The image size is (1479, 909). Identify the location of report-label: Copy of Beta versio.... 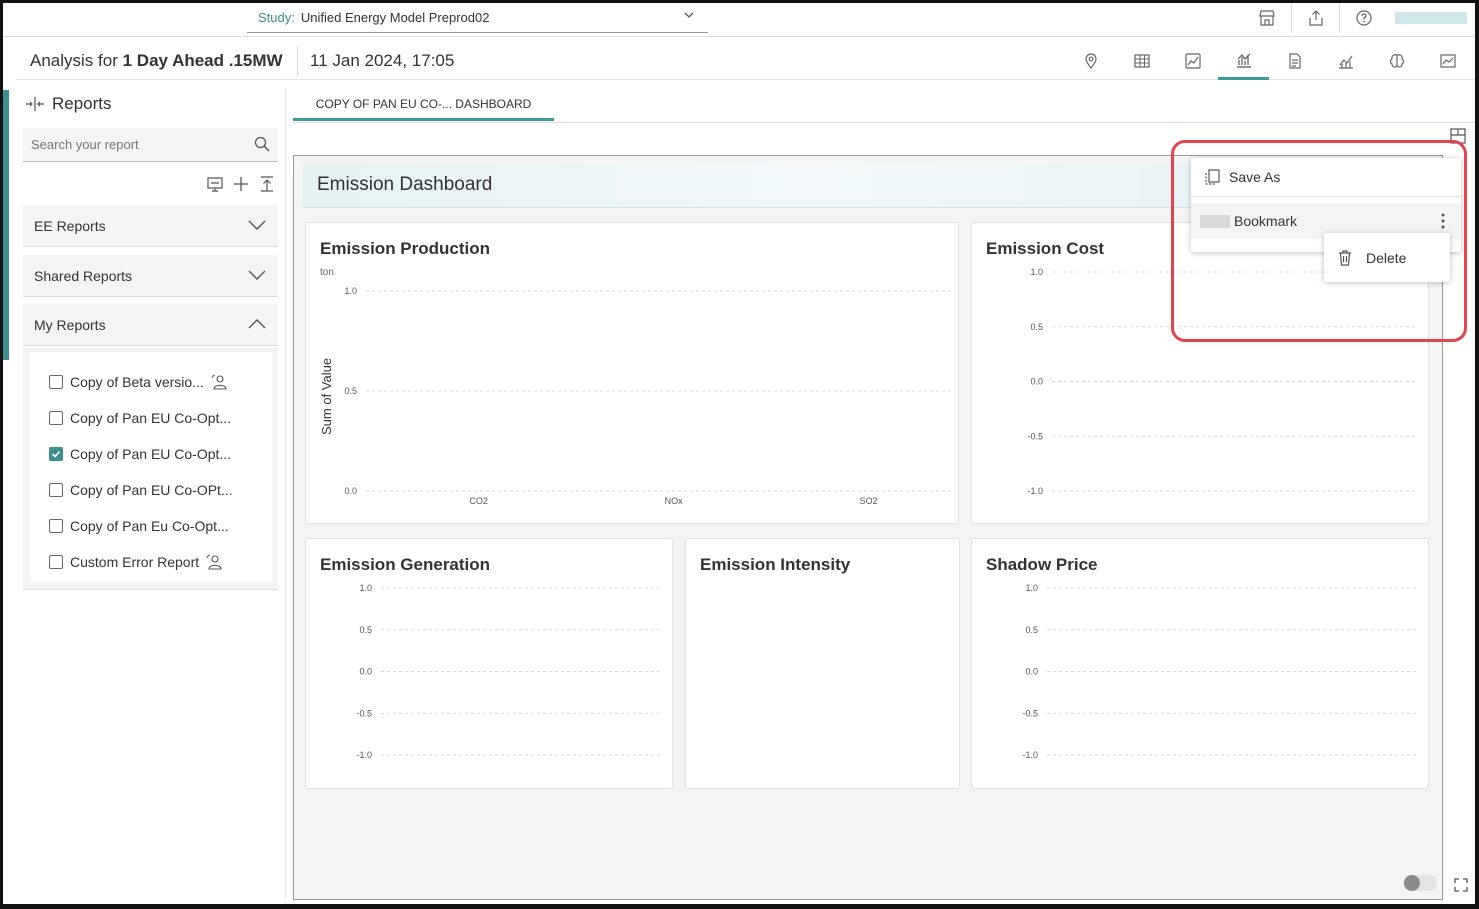
(137, 382).